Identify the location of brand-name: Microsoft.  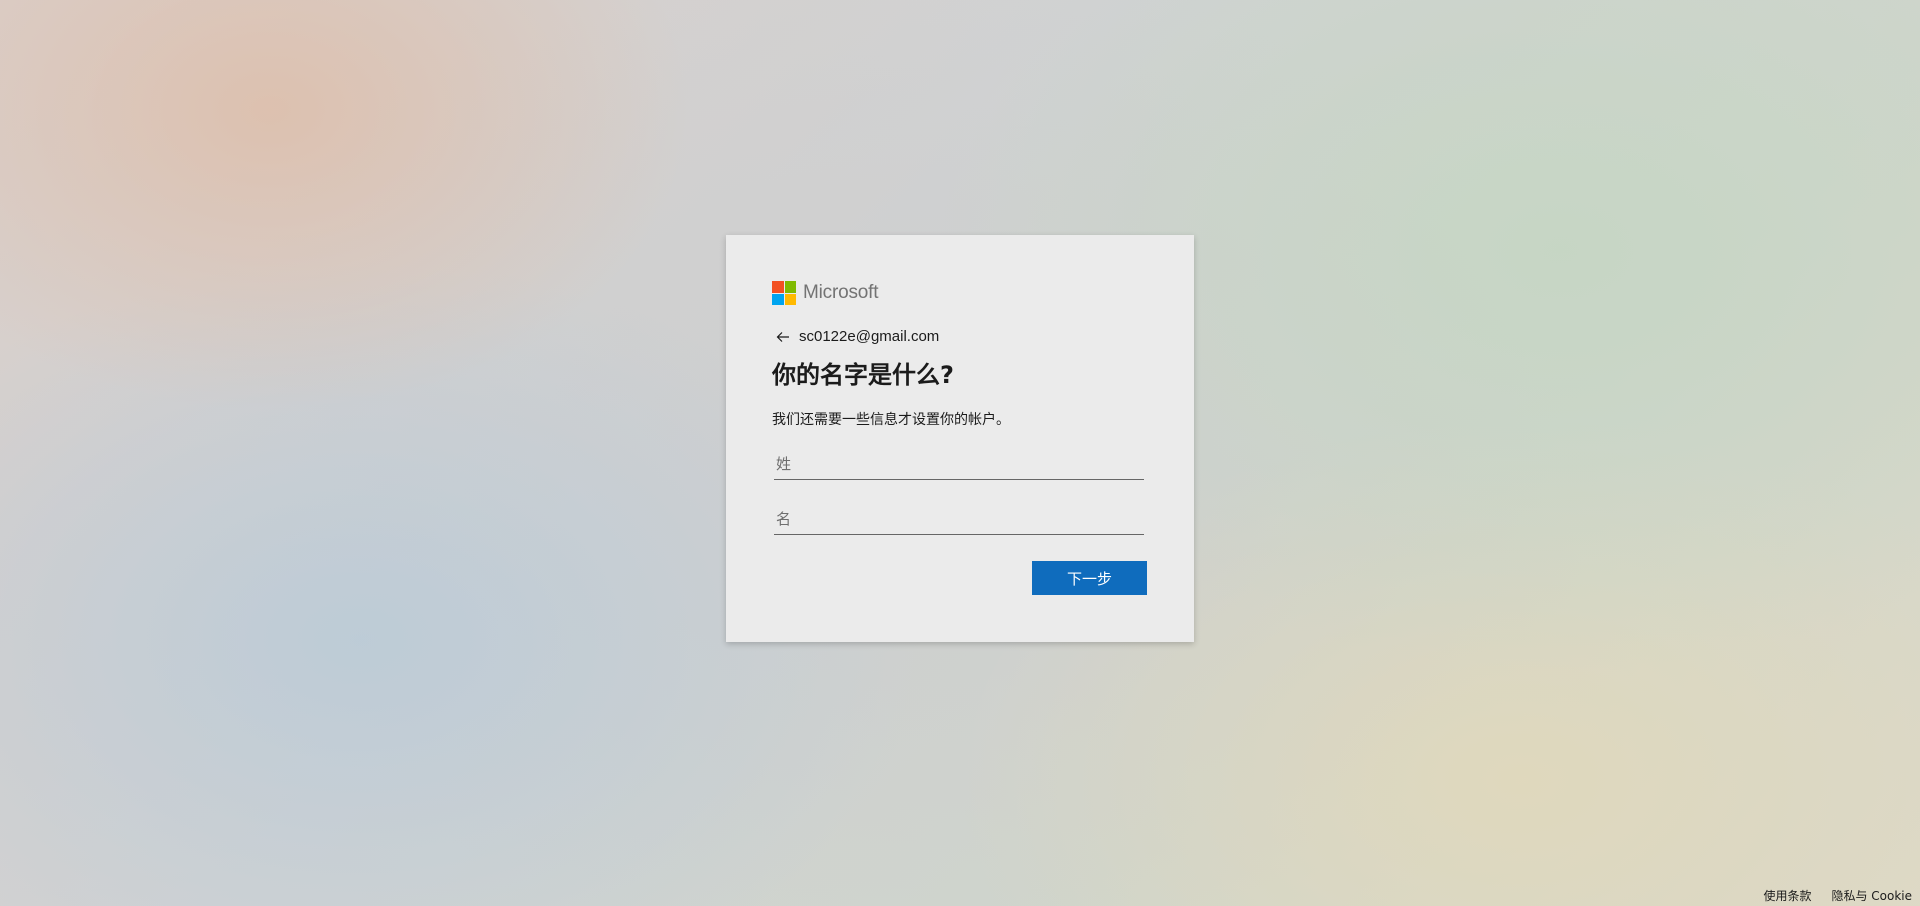
(841, 292).